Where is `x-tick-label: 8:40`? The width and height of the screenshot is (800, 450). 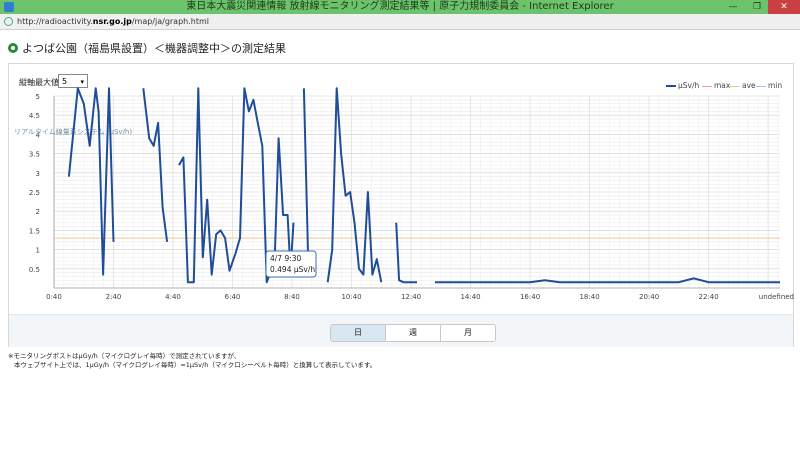
x-tick-label: 8:40 is located at coordinates (292, 297).